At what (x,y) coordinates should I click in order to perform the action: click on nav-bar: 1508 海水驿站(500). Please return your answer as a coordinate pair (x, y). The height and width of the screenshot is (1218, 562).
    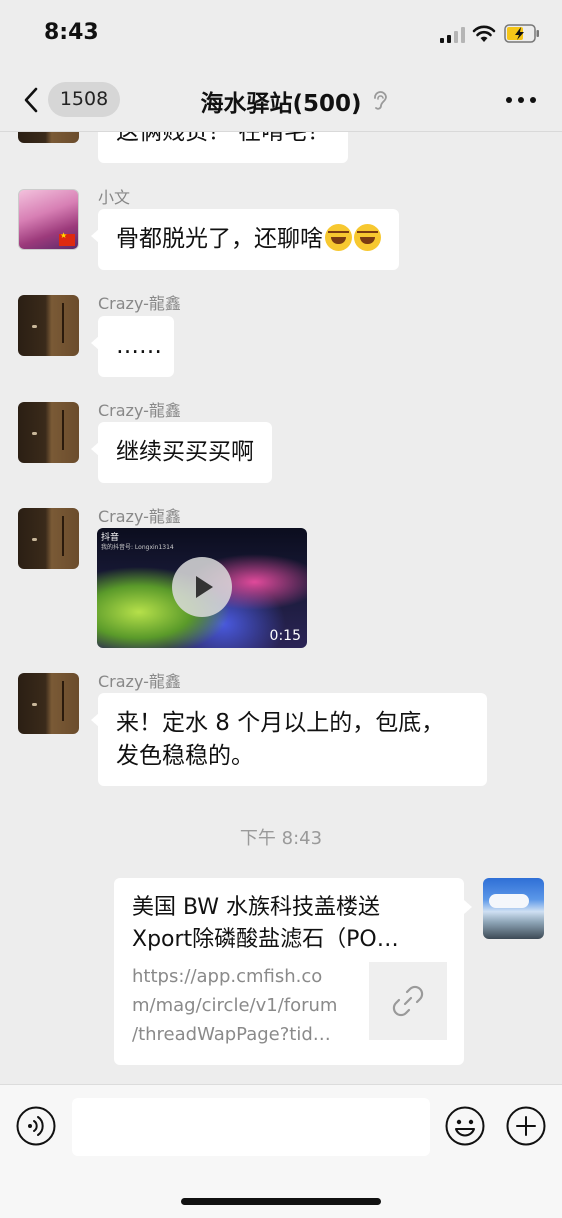
    Looking at the image, I should click on (281, 101).